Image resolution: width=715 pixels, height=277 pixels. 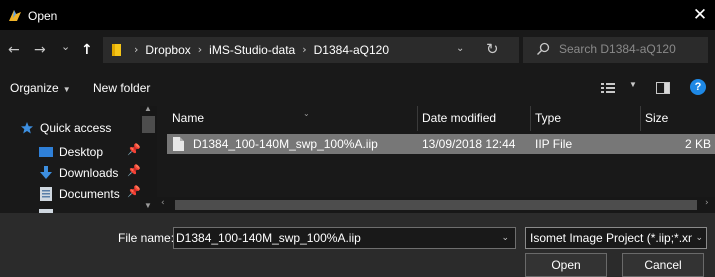 What do you see at coordinates (76, 128) in the screenshot?
I see `sidebar-item-label: Quick access` at bounding box center [76, 128].